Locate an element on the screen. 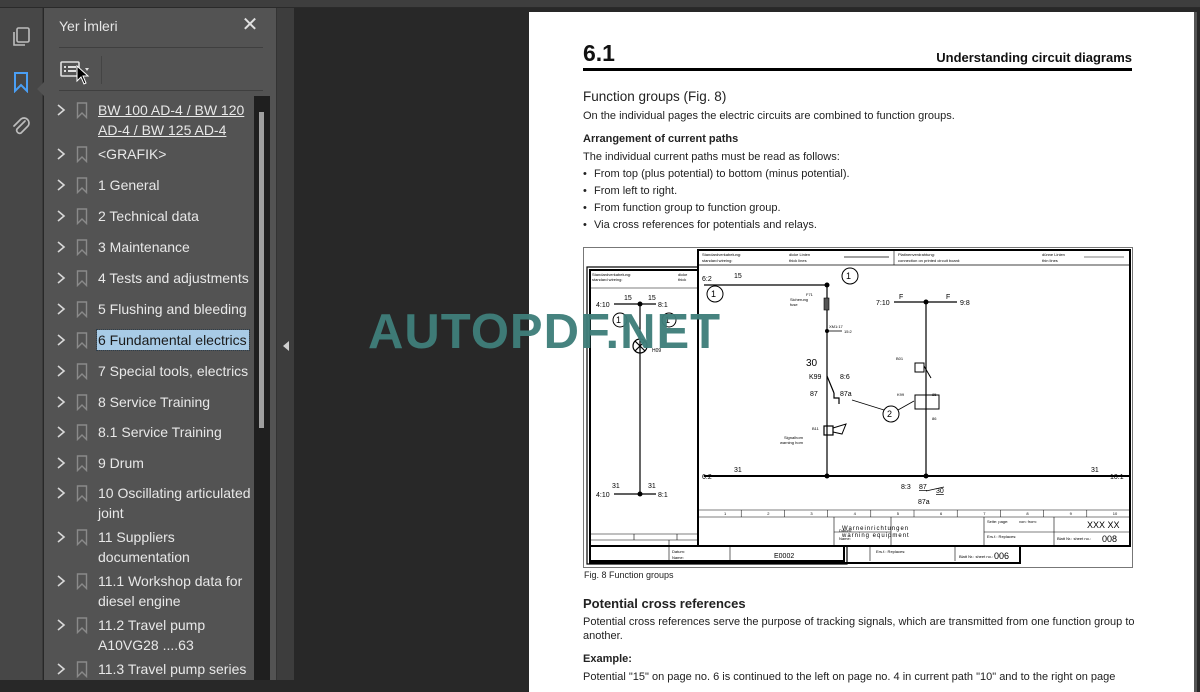 The height and width of the screenshot is (692, 1200). svg-text: 006 is located at coordinates (1001, 556).